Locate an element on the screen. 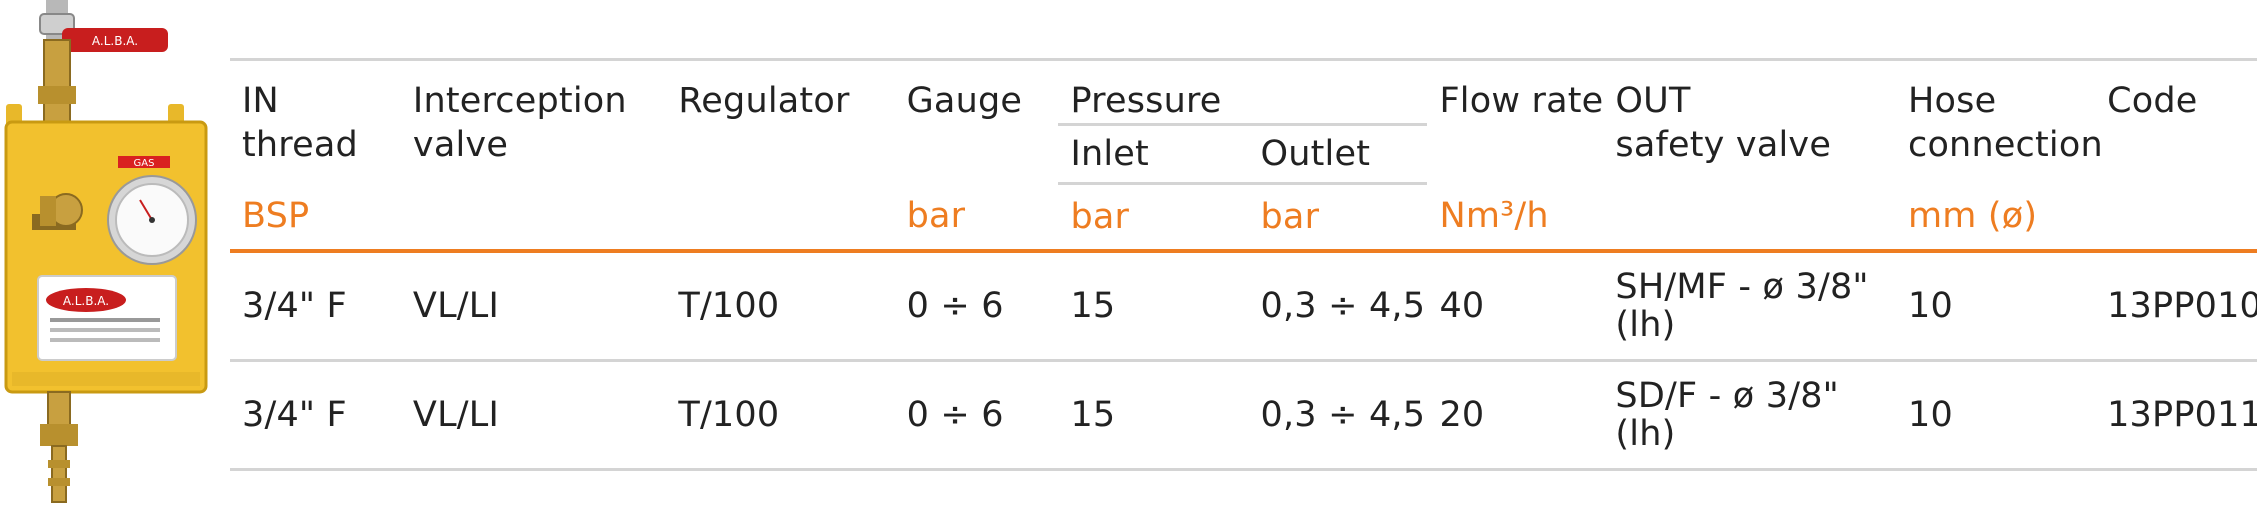  header-outlet: Outlet is located at coordinates (1338, 154).